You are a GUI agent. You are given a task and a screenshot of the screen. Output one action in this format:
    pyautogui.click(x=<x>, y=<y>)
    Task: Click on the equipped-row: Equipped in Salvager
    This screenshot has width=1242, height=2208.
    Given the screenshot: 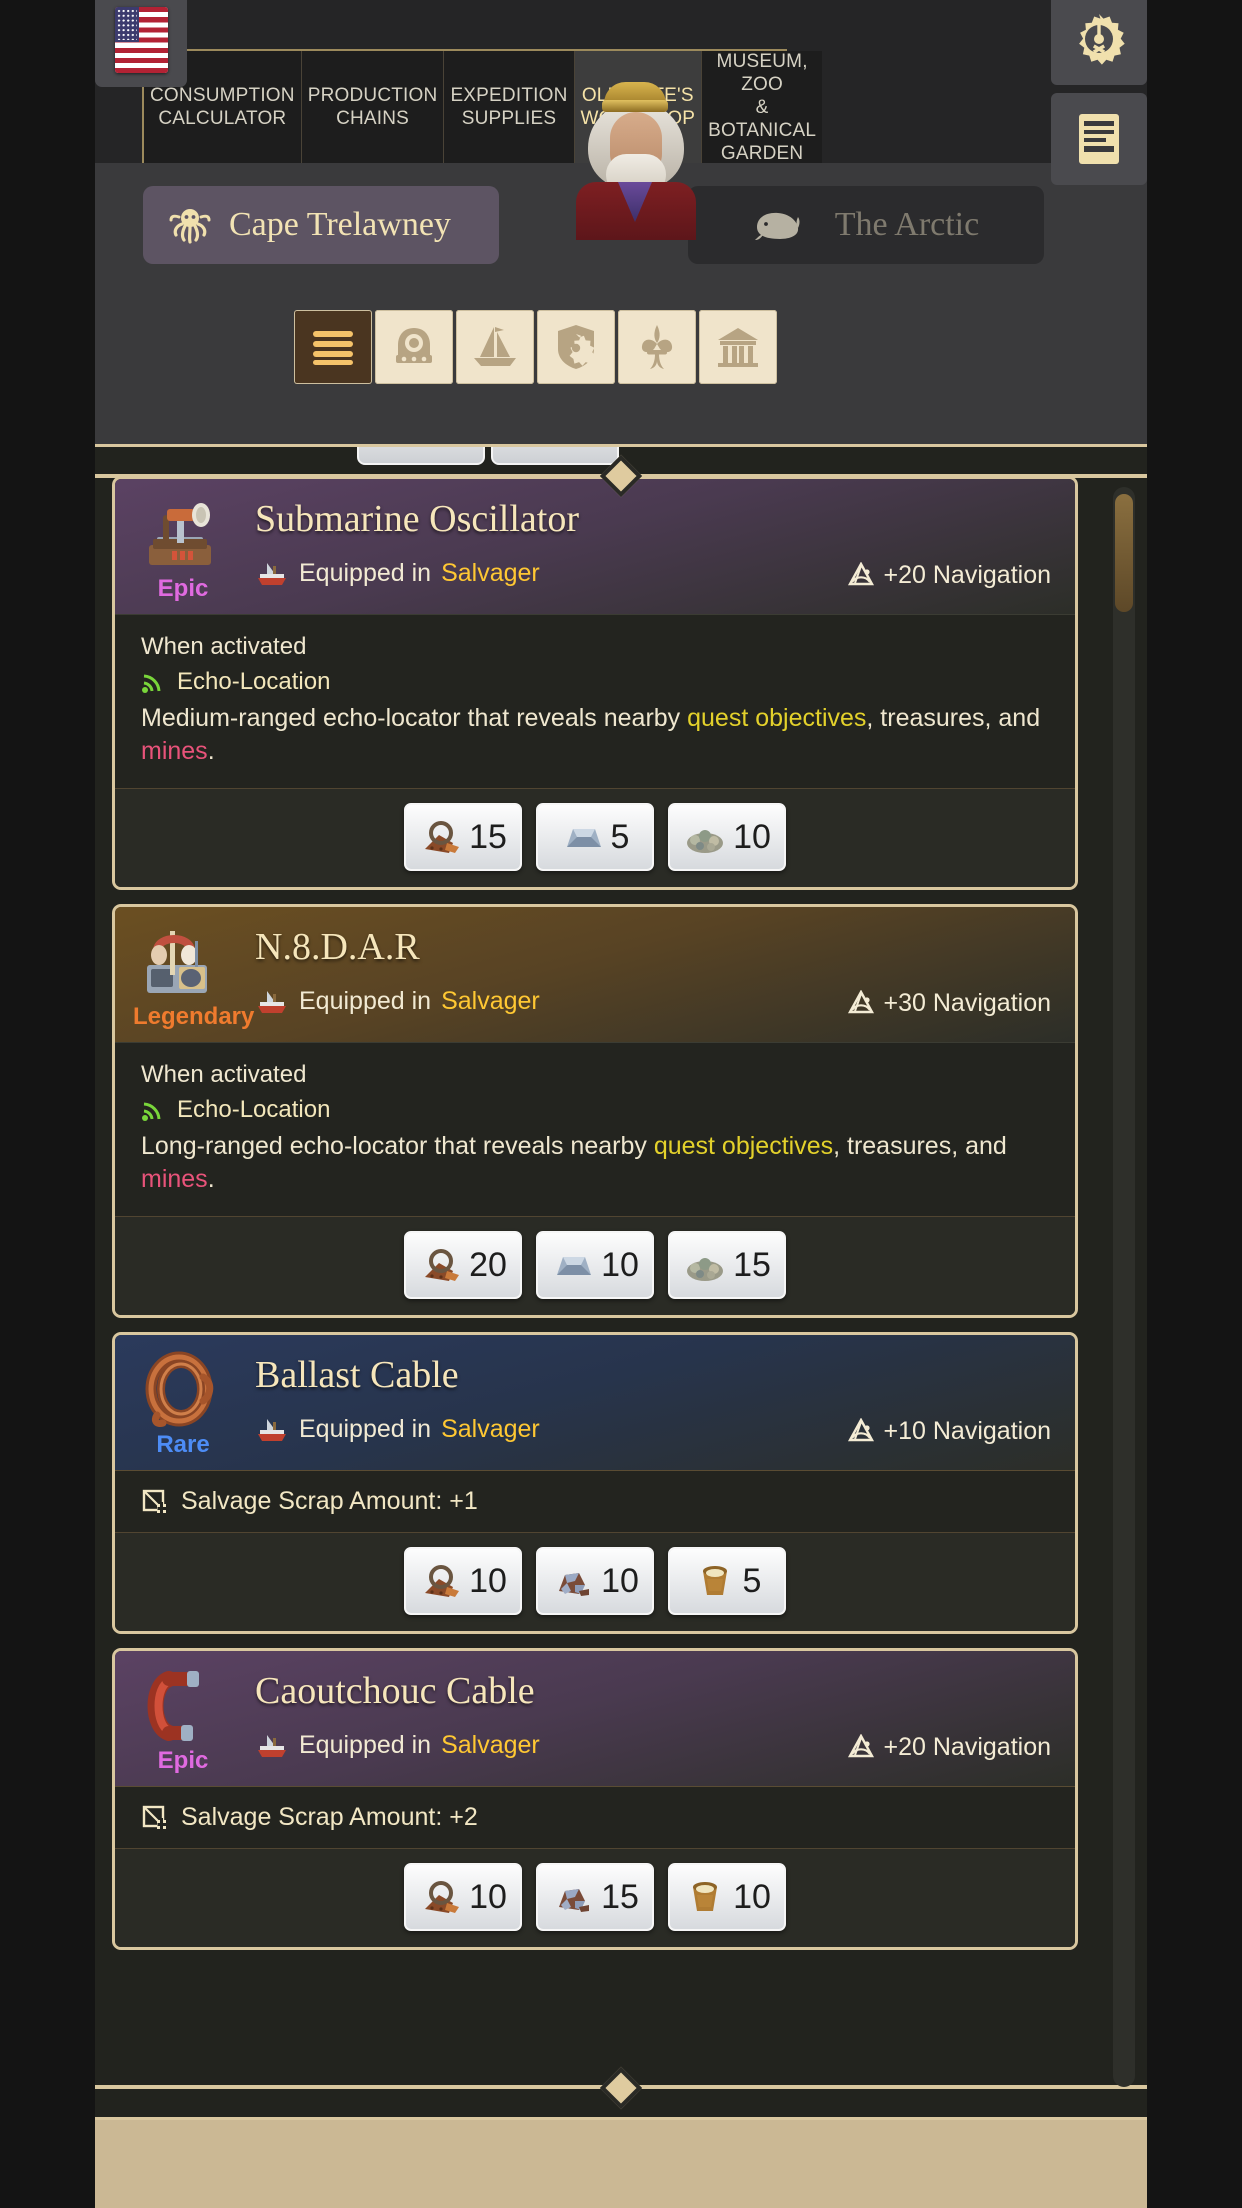 What is the action you would take?
    pyautogui.click(x=397, y=573)
    